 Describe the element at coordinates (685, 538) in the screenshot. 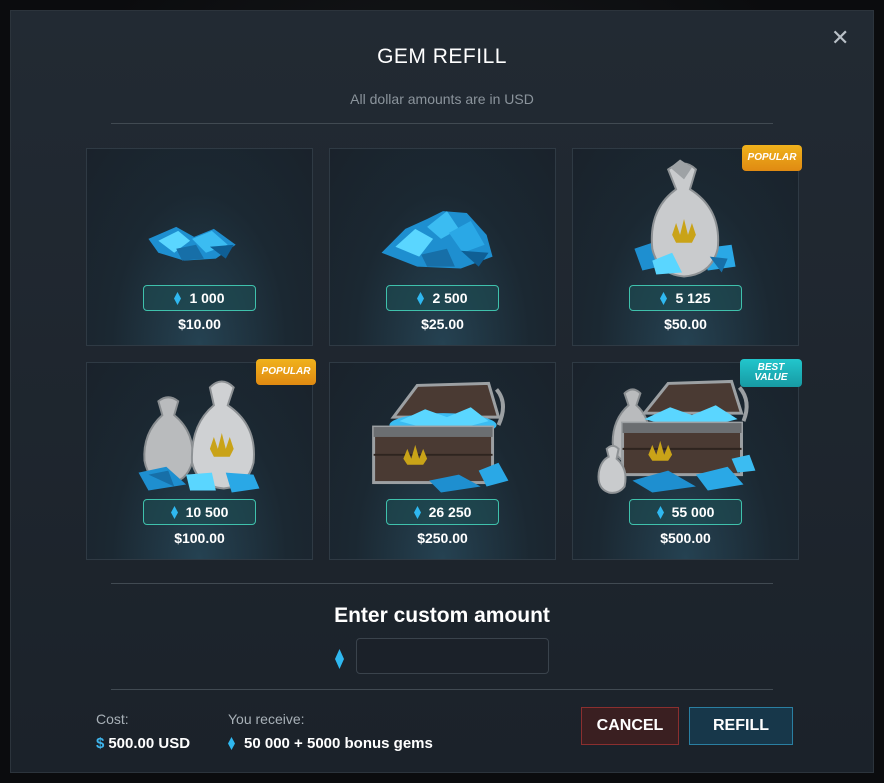

I see `package-price: $500.00` at that location.